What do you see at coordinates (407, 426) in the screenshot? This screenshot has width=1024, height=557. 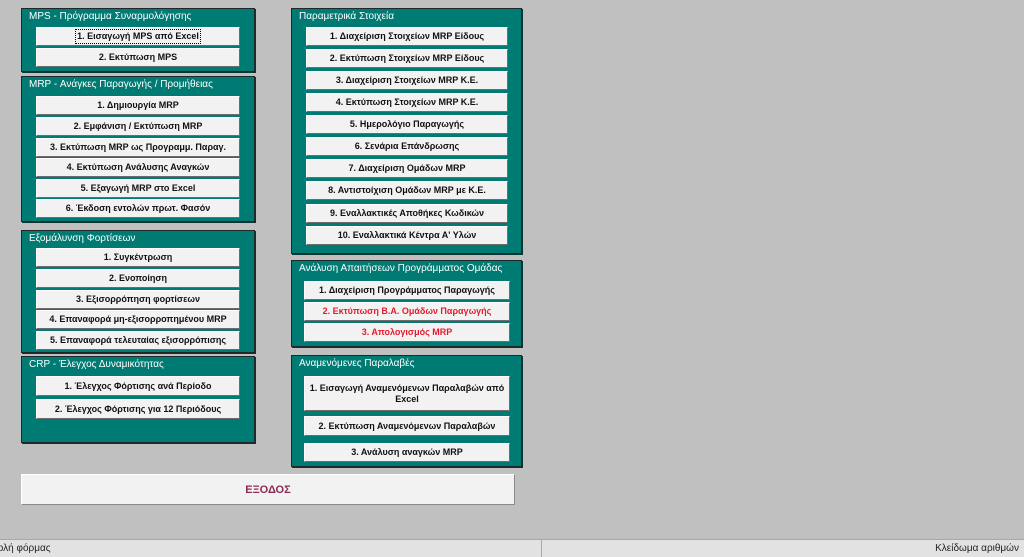 I see `print-expected-receipts-button: 2. Εκτύπωση Αναμενόμενων Παραλαβών` at bounding box center [407, 426].